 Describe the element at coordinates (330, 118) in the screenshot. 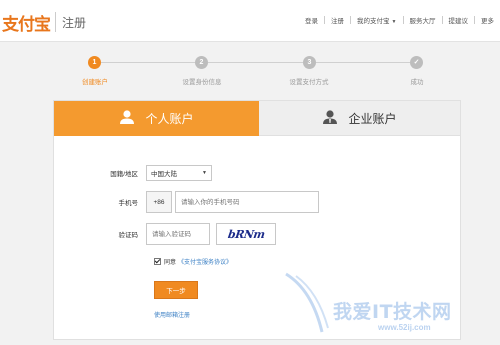

I see `business-person-icon` at that location.